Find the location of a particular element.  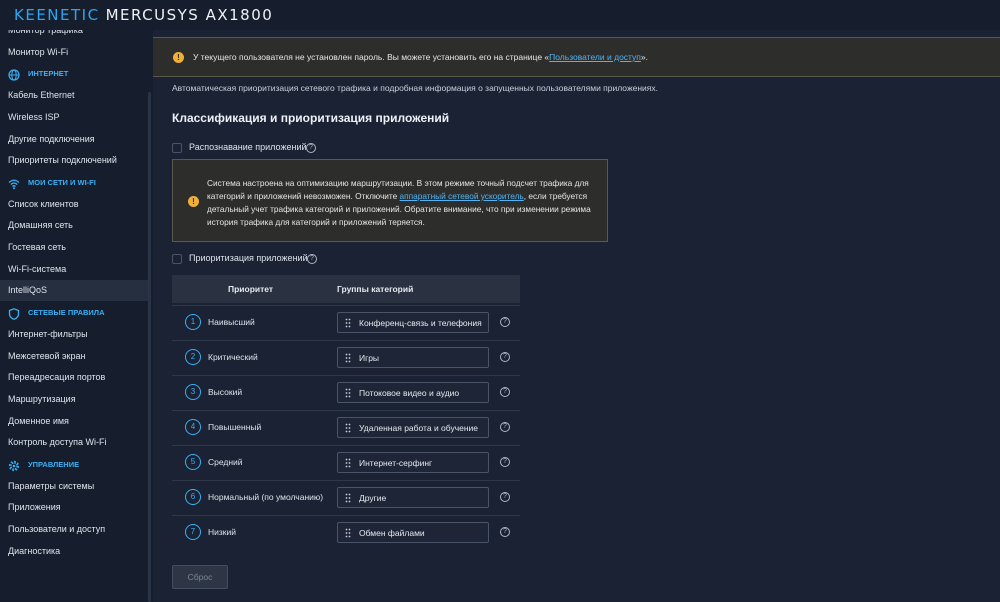

priority-label: Повышенный is located at coordinates (235, 427).